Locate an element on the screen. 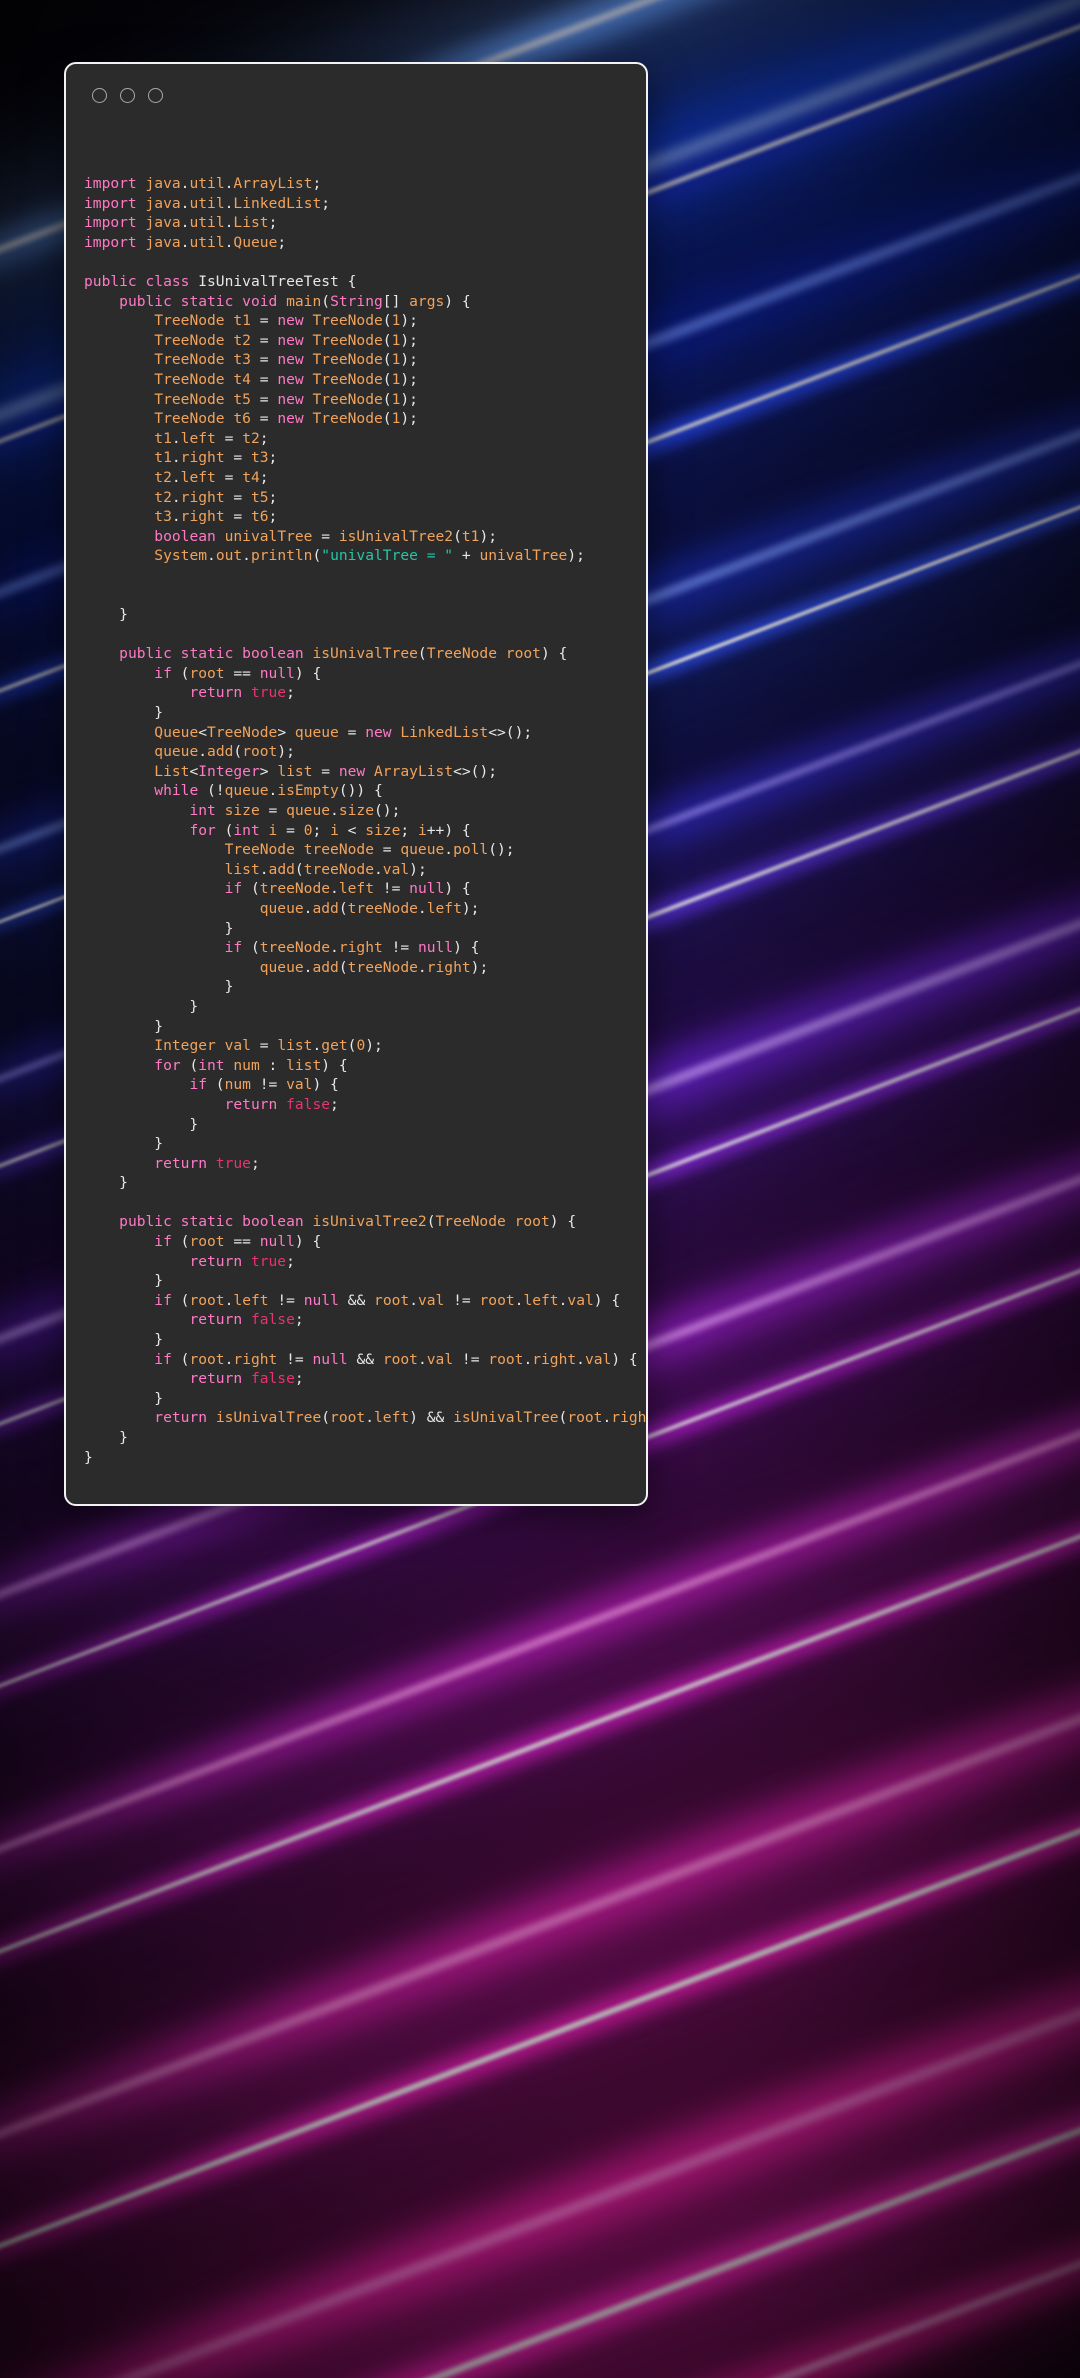 This screenshot has width=1080, height=2378. code-token: left is located at coordinates (541, 1300).